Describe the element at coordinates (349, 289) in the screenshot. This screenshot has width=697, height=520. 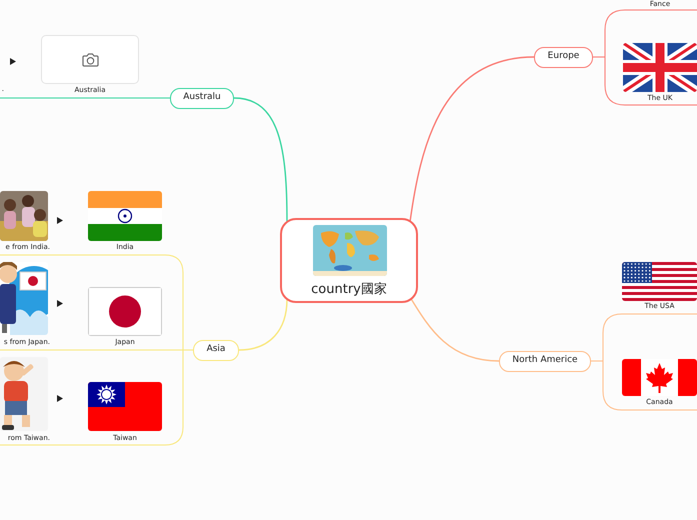
I see `central-topic-title: country國家` at that location.